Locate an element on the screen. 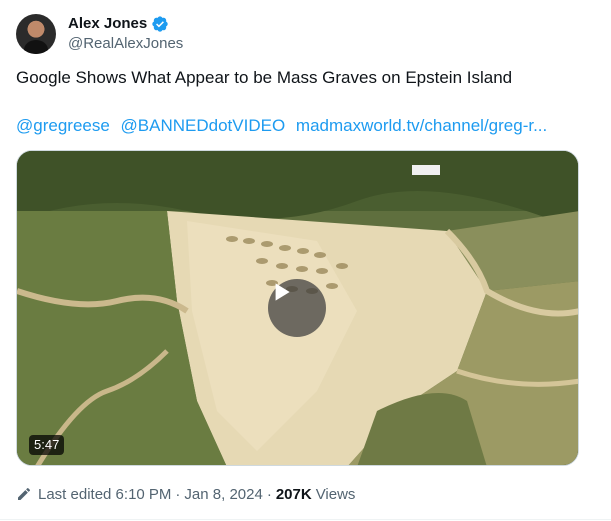 The height and width of the screenshot is (521, 611). tweet-date: Jan 8, 2024 is located at coordinates (223, 494).